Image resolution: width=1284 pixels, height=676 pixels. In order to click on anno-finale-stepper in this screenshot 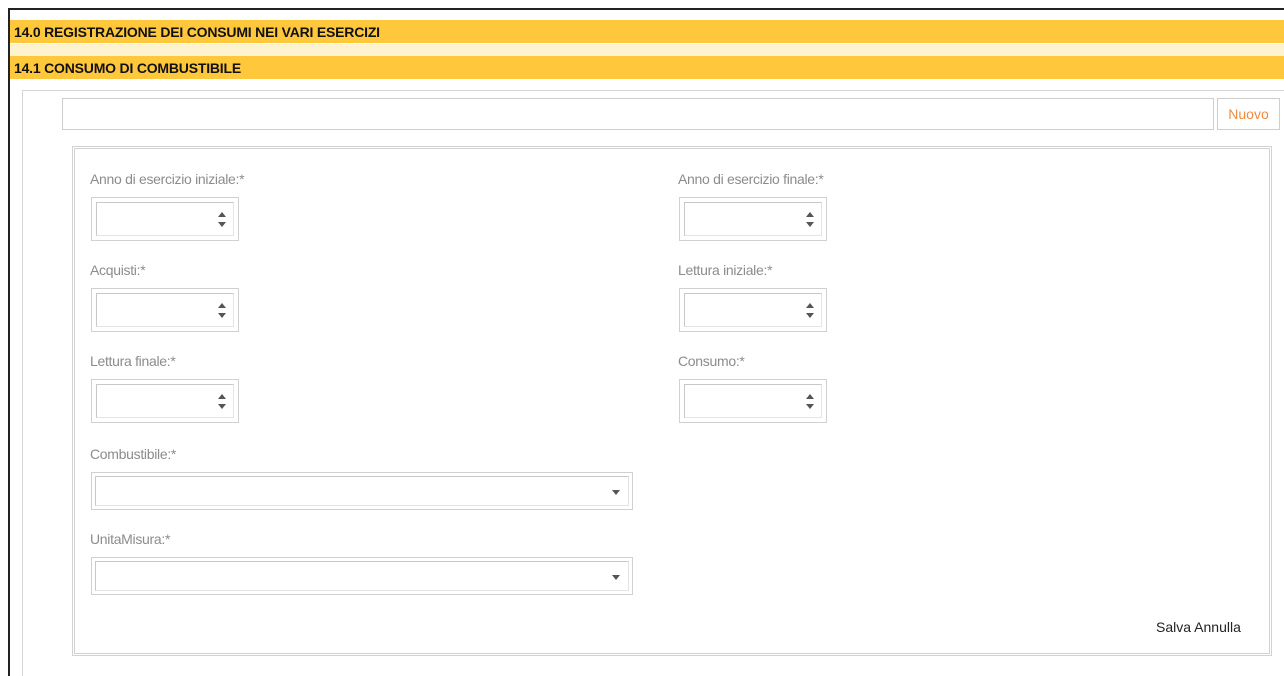, I will do `click(753, 219)`.